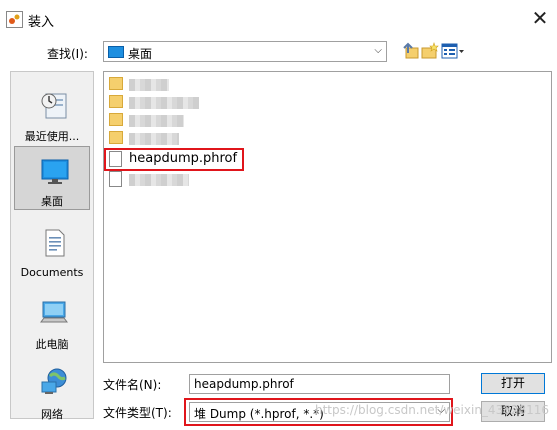 The height and width of the screenshot is (430, 557). Describe the element at coordinates (278, 19) in the screenshot. I see `title-bar: 装入 ✕` at that location.